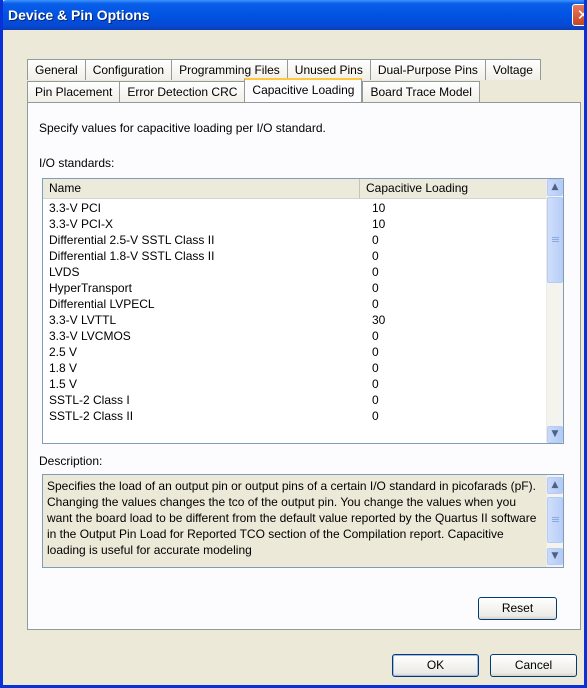  Describe the element at coordinates (295, 208) in the screenshot. I see `table-row: 3.3-V PCI 10` at that location.